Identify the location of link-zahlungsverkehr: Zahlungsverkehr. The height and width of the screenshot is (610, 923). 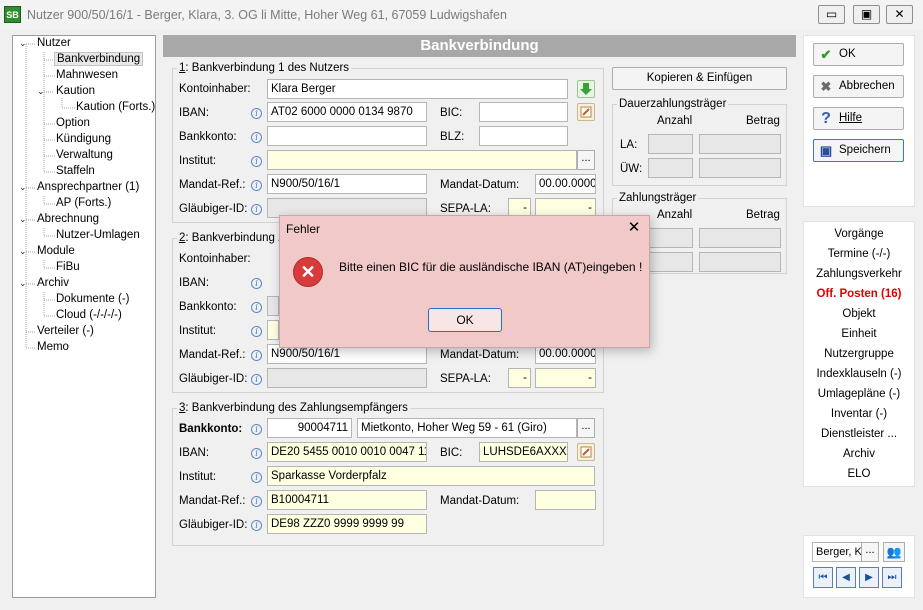
(859, 274).